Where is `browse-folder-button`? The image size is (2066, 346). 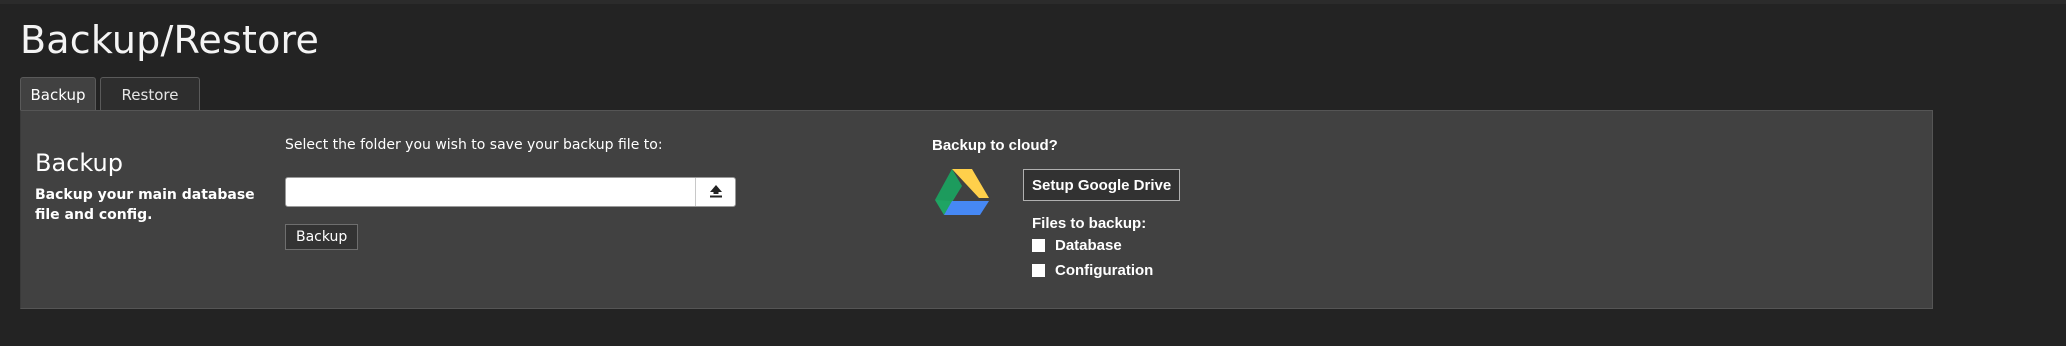
browse-folder-button is located at coordinates (715, 192).